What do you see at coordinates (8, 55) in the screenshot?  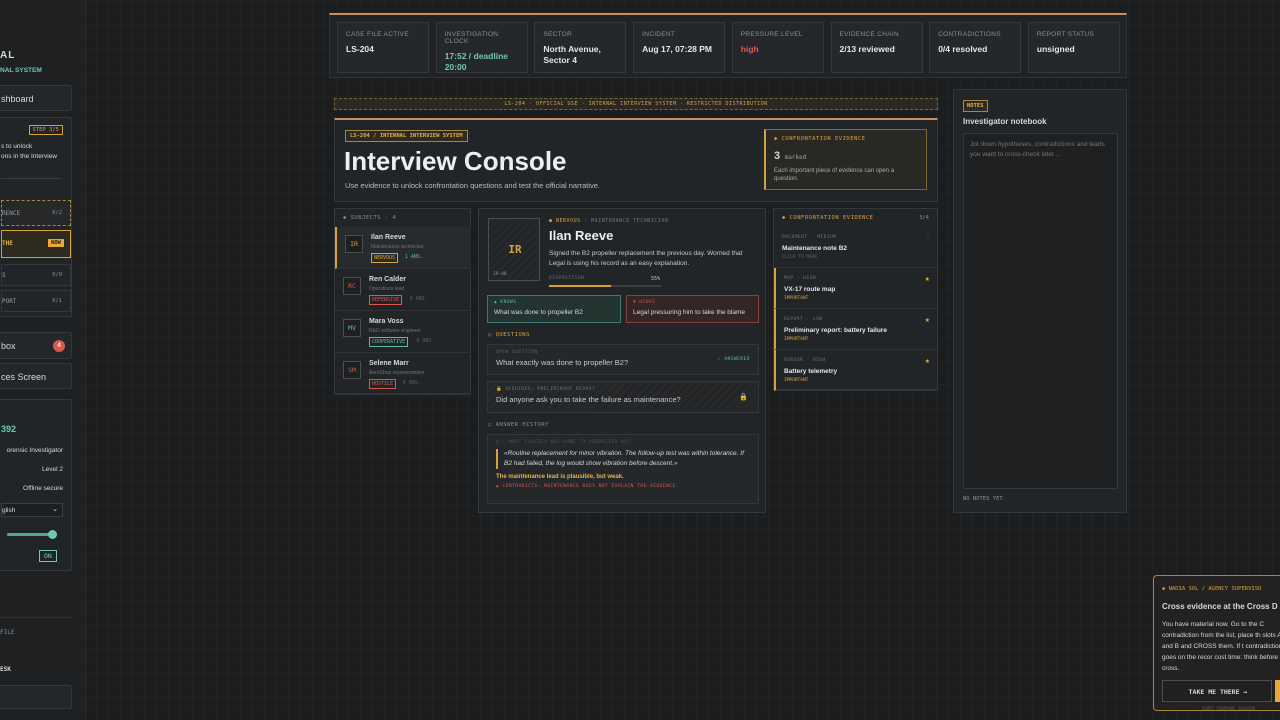 I see `brand-title: AL` at bounding box center [8, 55].